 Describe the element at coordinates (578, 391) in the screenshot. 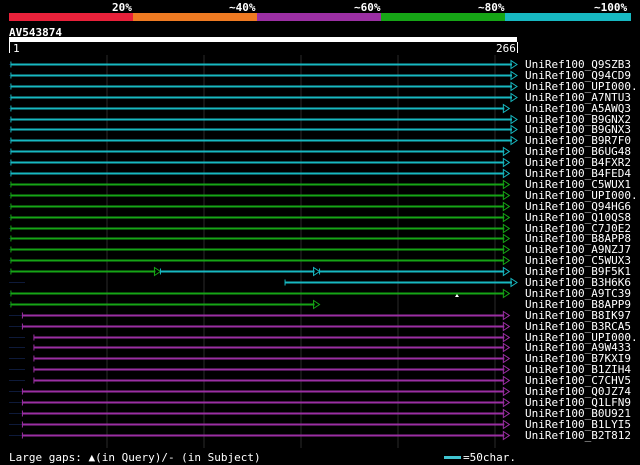

I see `hit-label: UniRef100_Q0JZ74` at that location.